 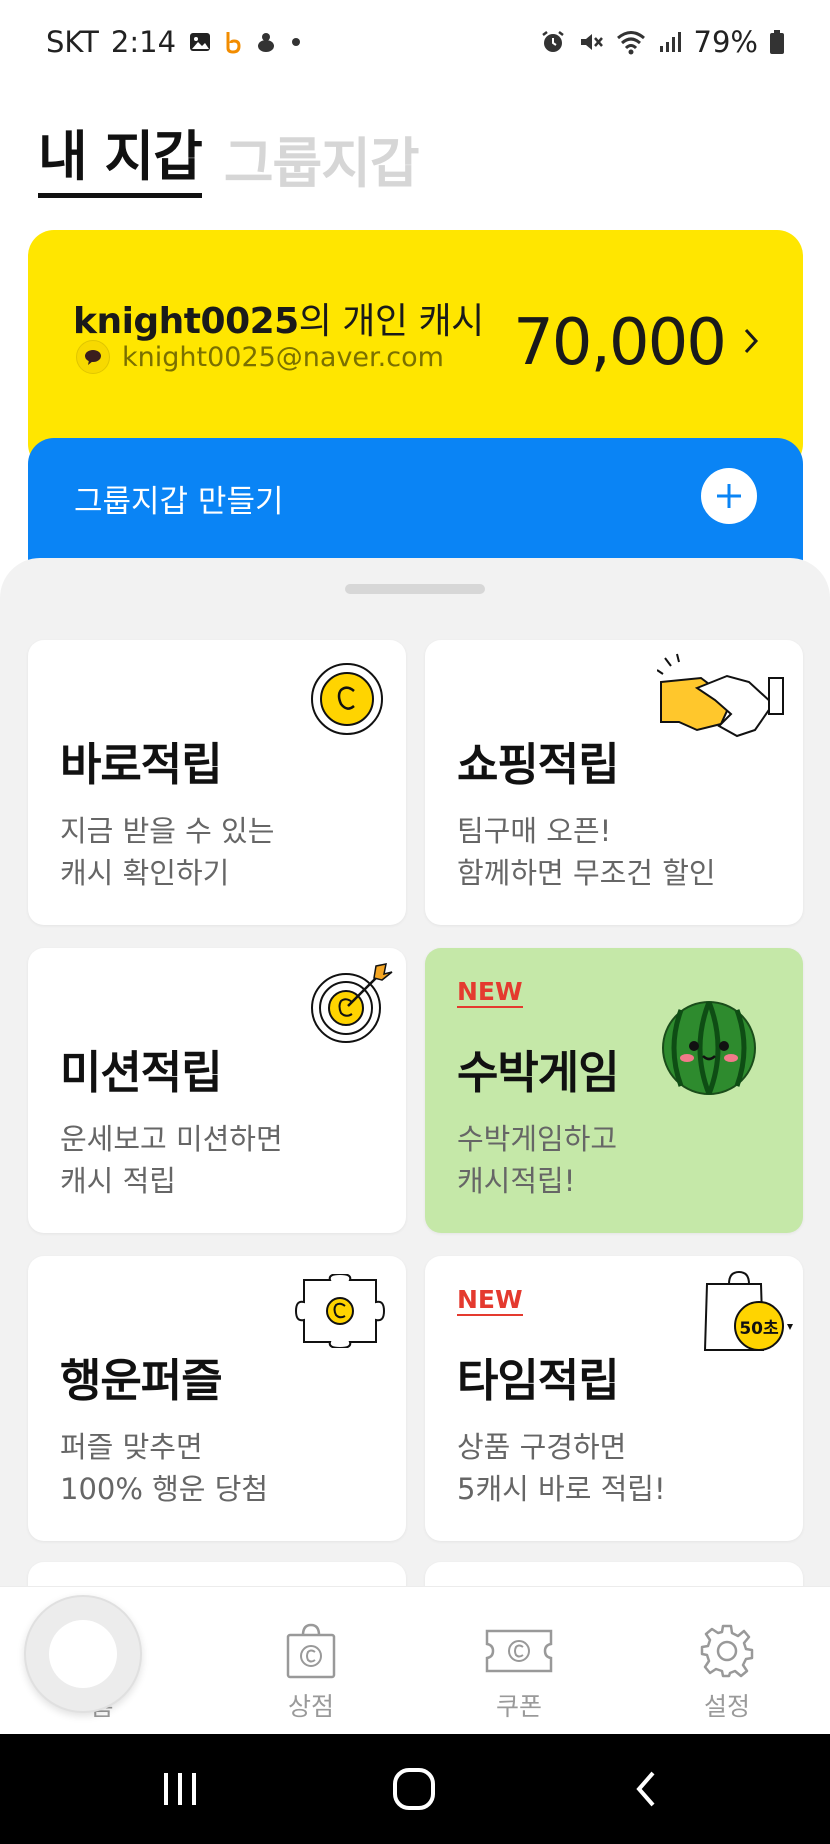 I want to click on status-bar-left: SKT 2:14, so click(x=174, y=42).